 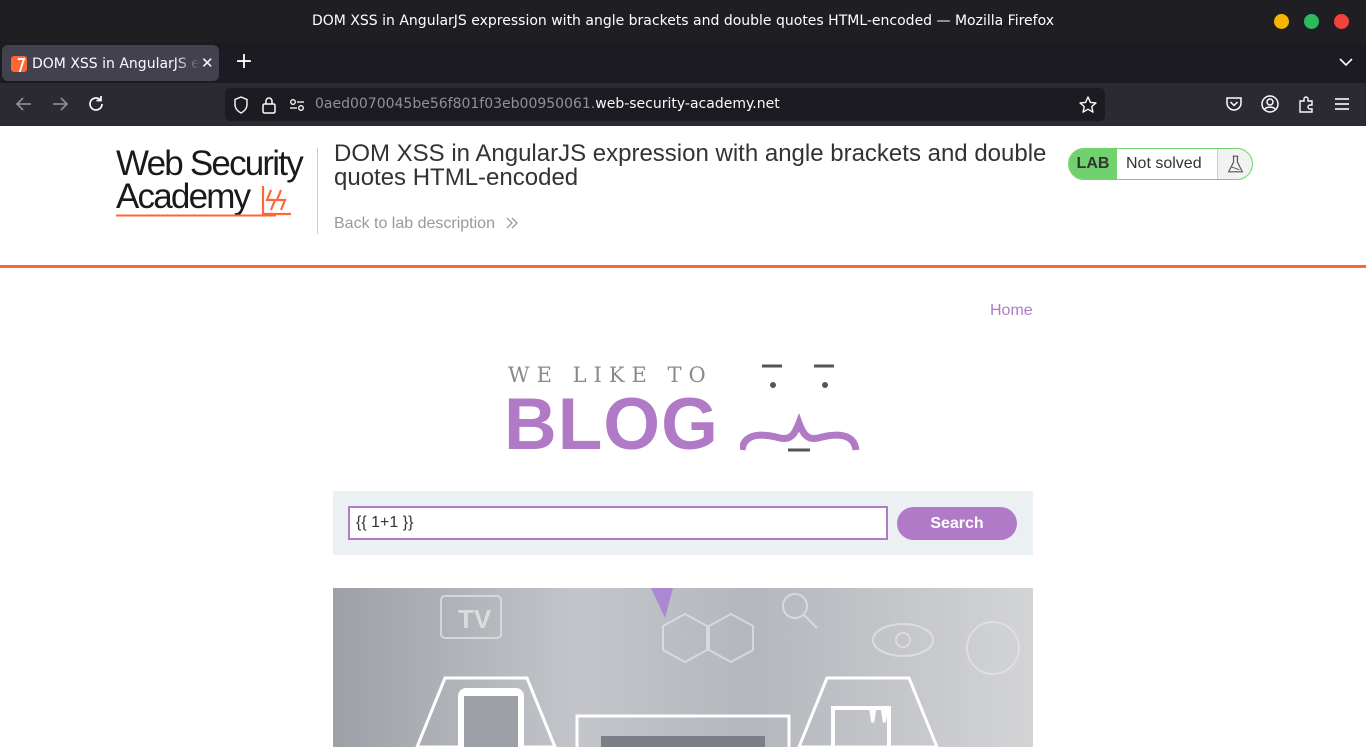 I want to click on back-to-lab-link: Back to lab description, so click(x=426, y=224).